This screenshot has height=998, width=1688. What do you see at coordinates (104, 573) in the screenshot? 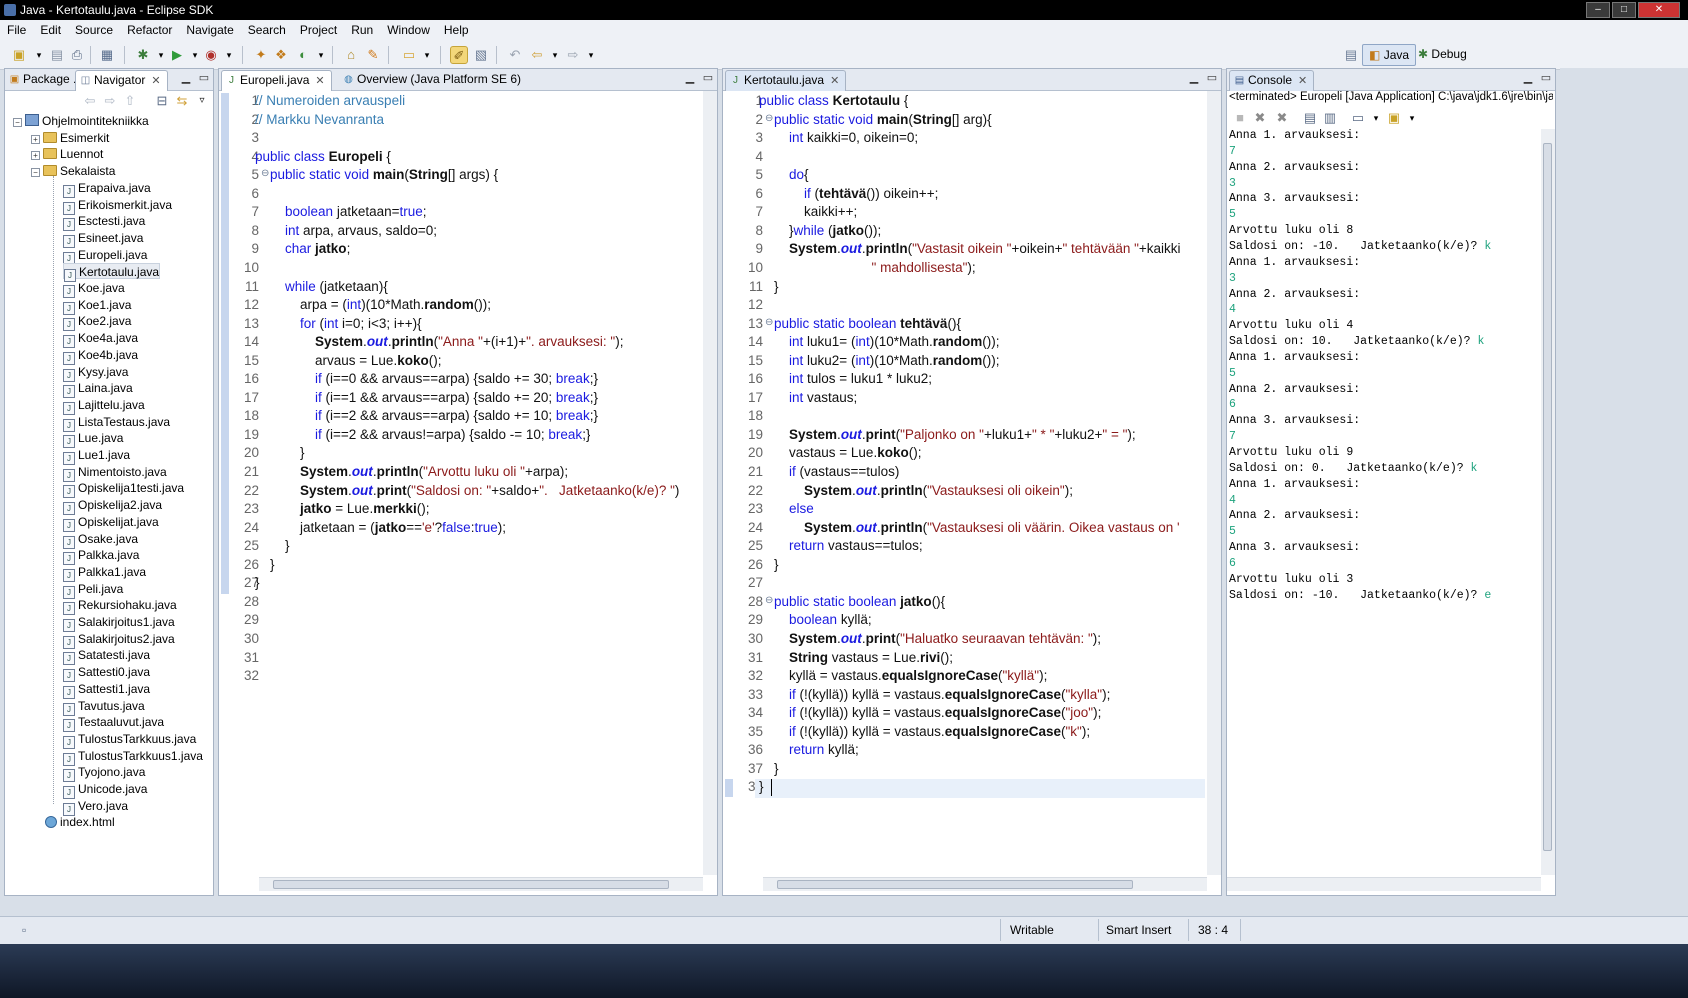
I see `tree-file: J Palkka1.java` at bounding box center [104, 573].